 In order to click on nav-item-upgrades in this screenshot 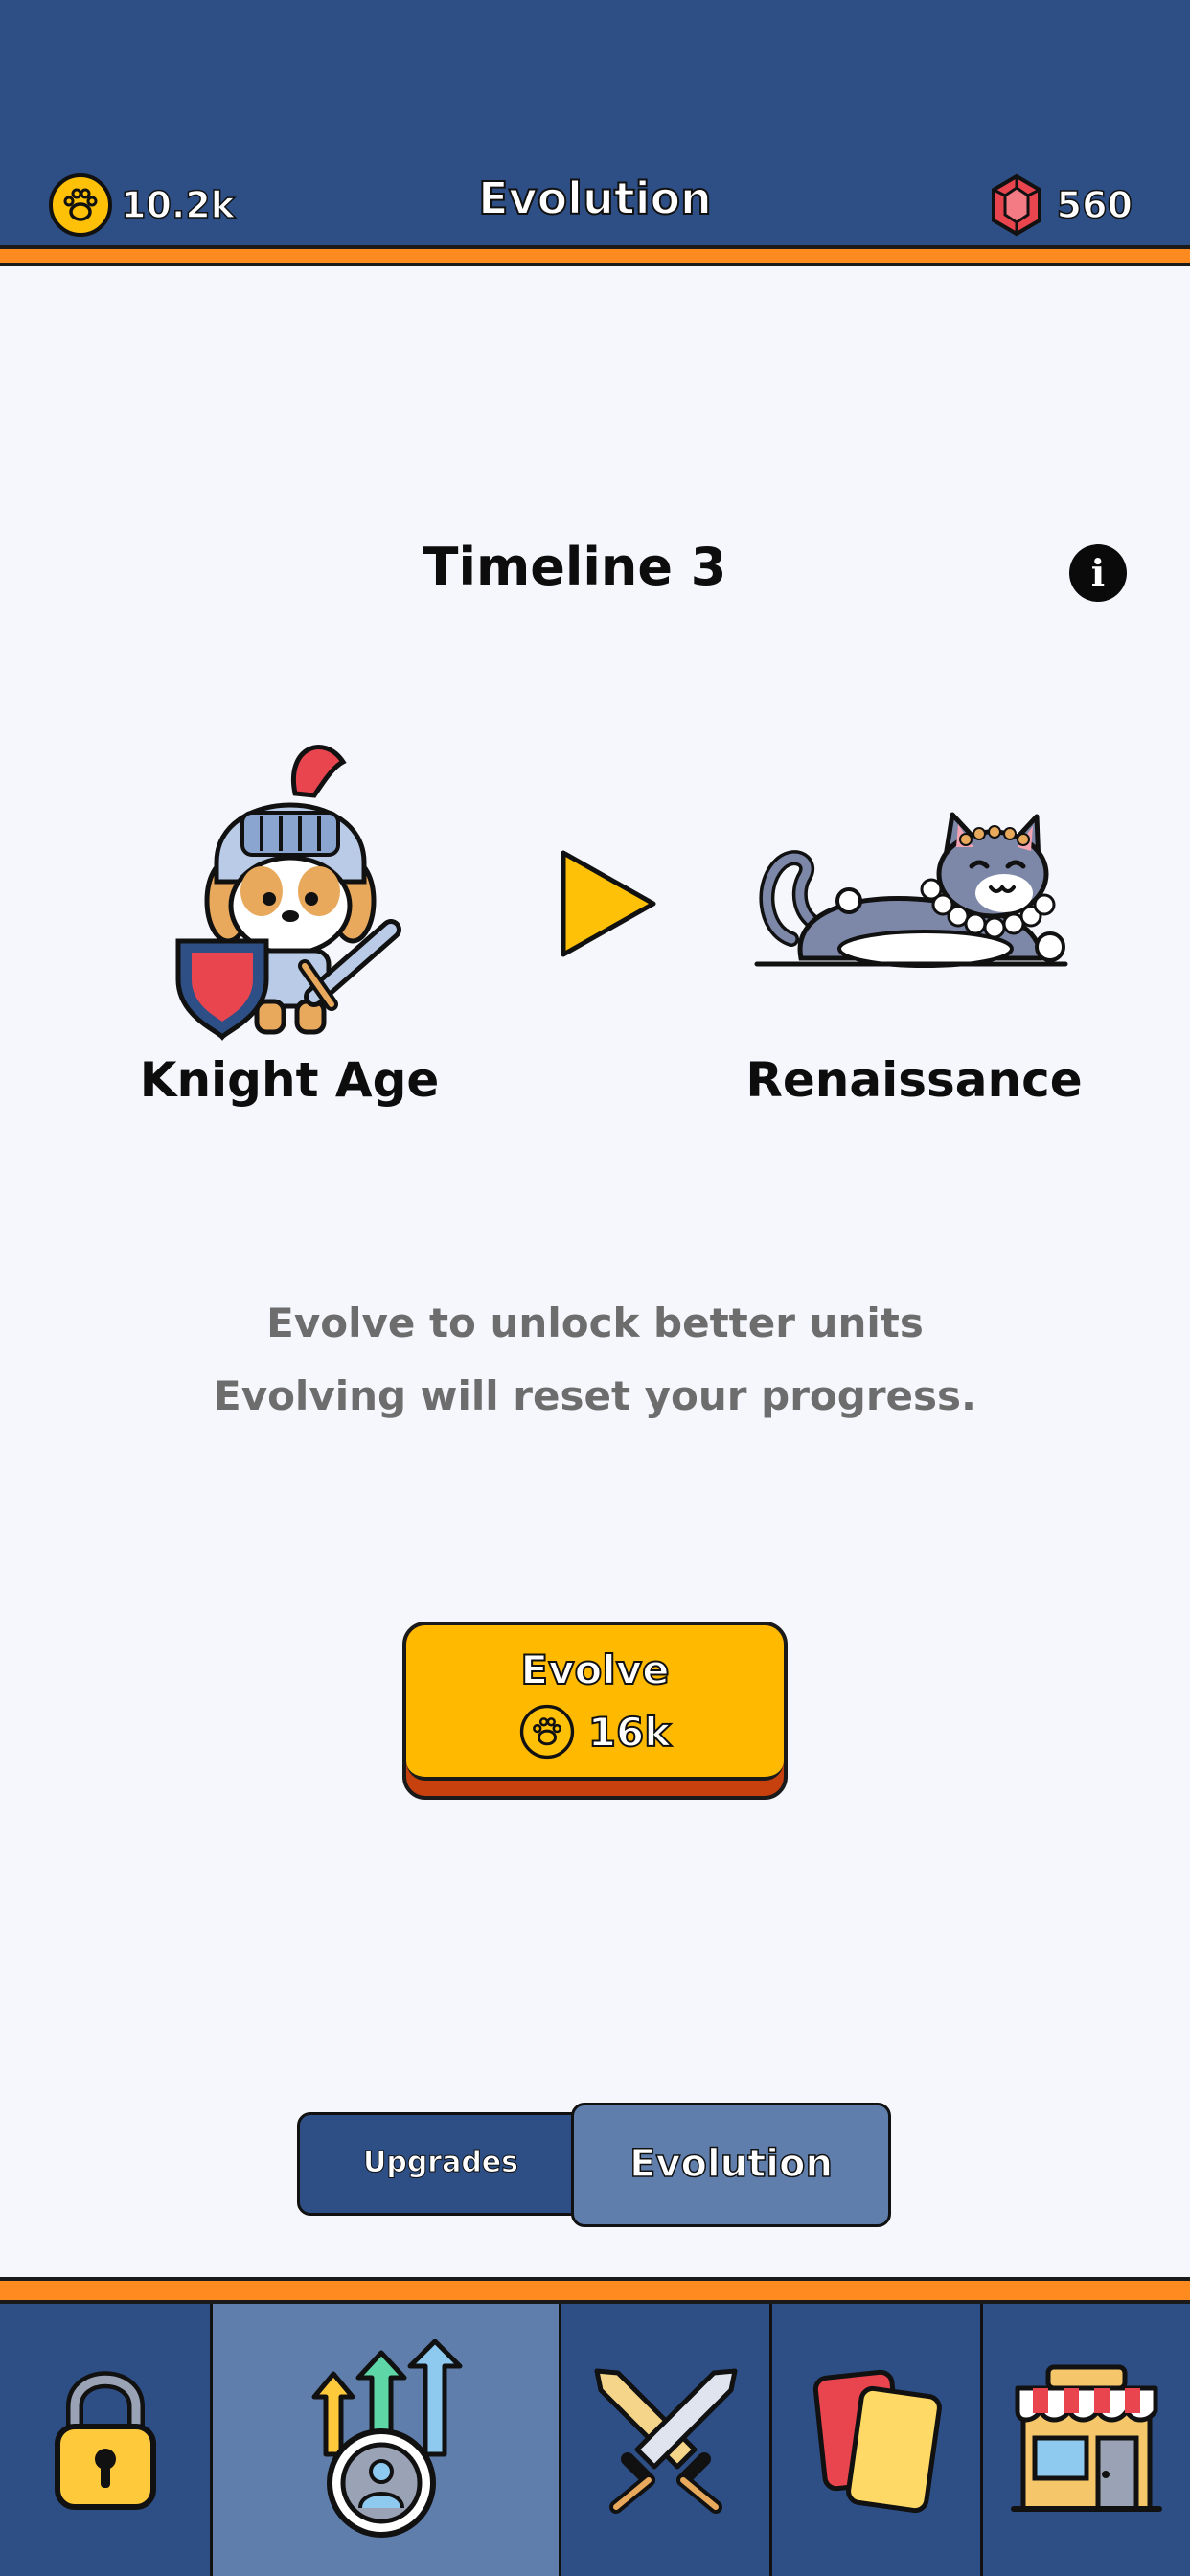, I will do `click(387, 2440)`.